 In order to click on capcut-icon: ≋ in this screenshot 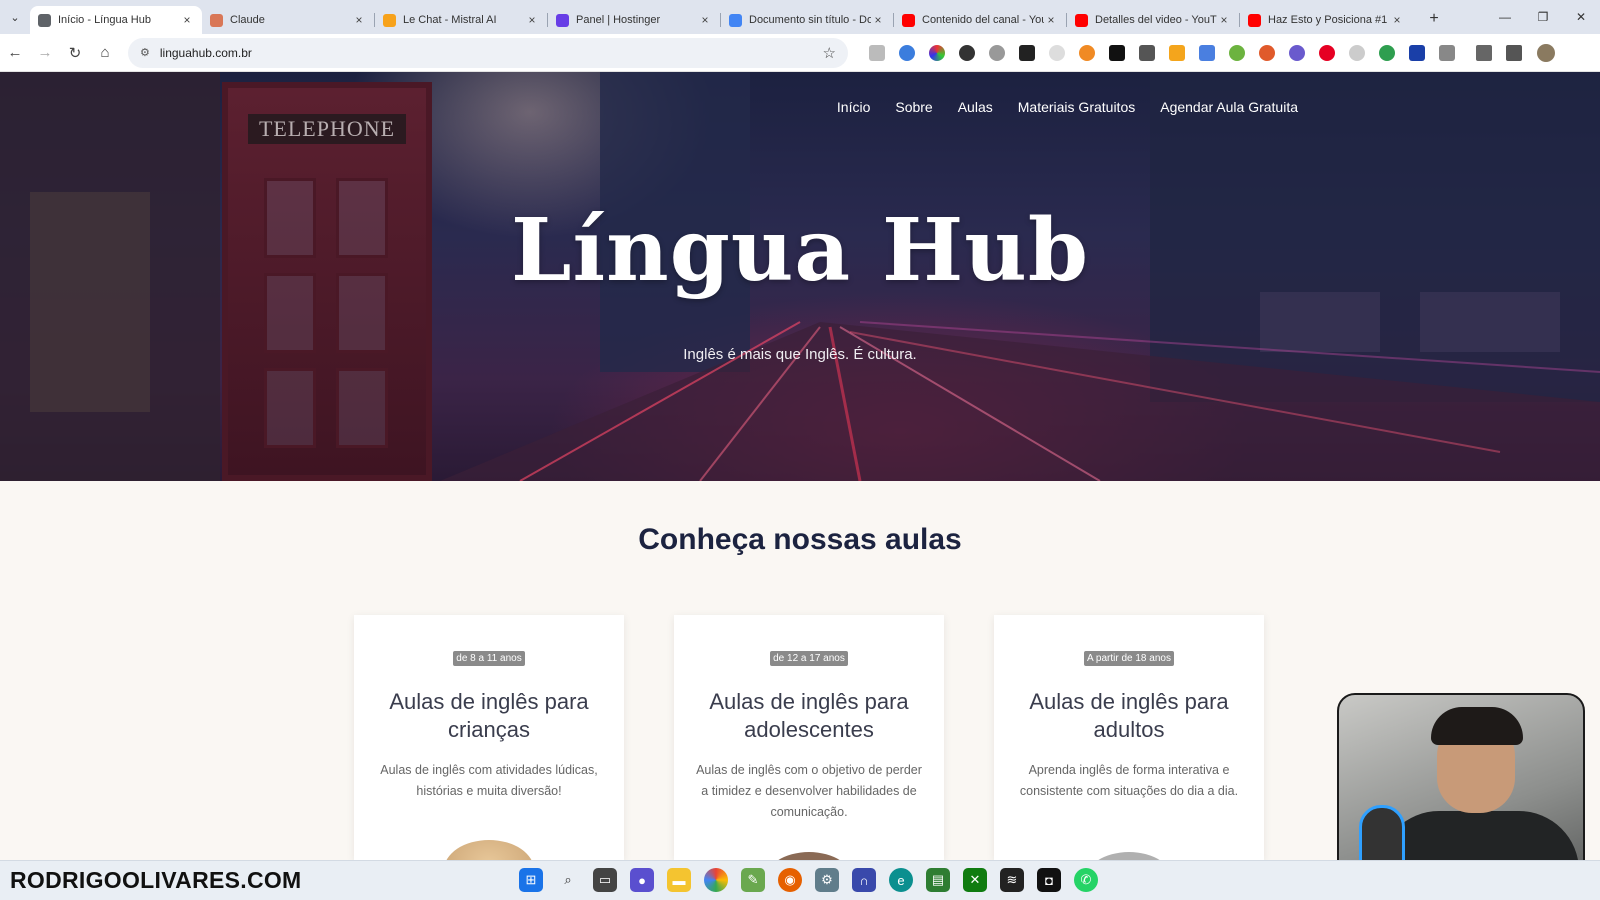, I will do `click(1012, 880)`.